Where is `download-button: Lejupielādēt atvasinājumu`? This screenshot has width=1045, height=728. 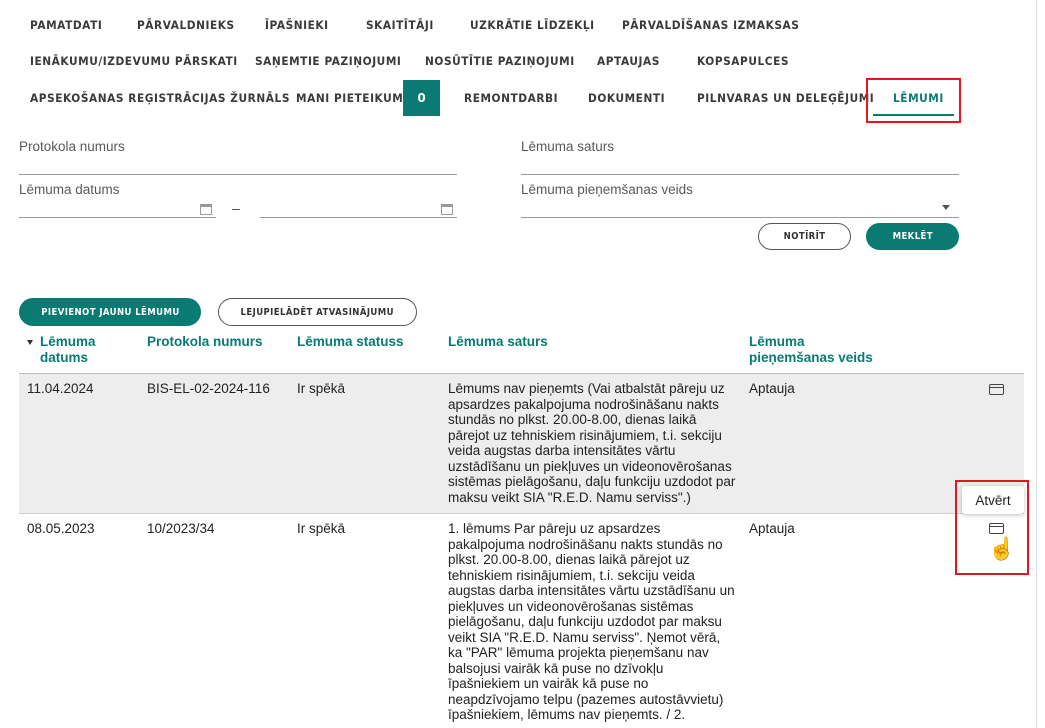
download-button: Lejupielādēt atvasinājumu is located at coordinates (317, 312).